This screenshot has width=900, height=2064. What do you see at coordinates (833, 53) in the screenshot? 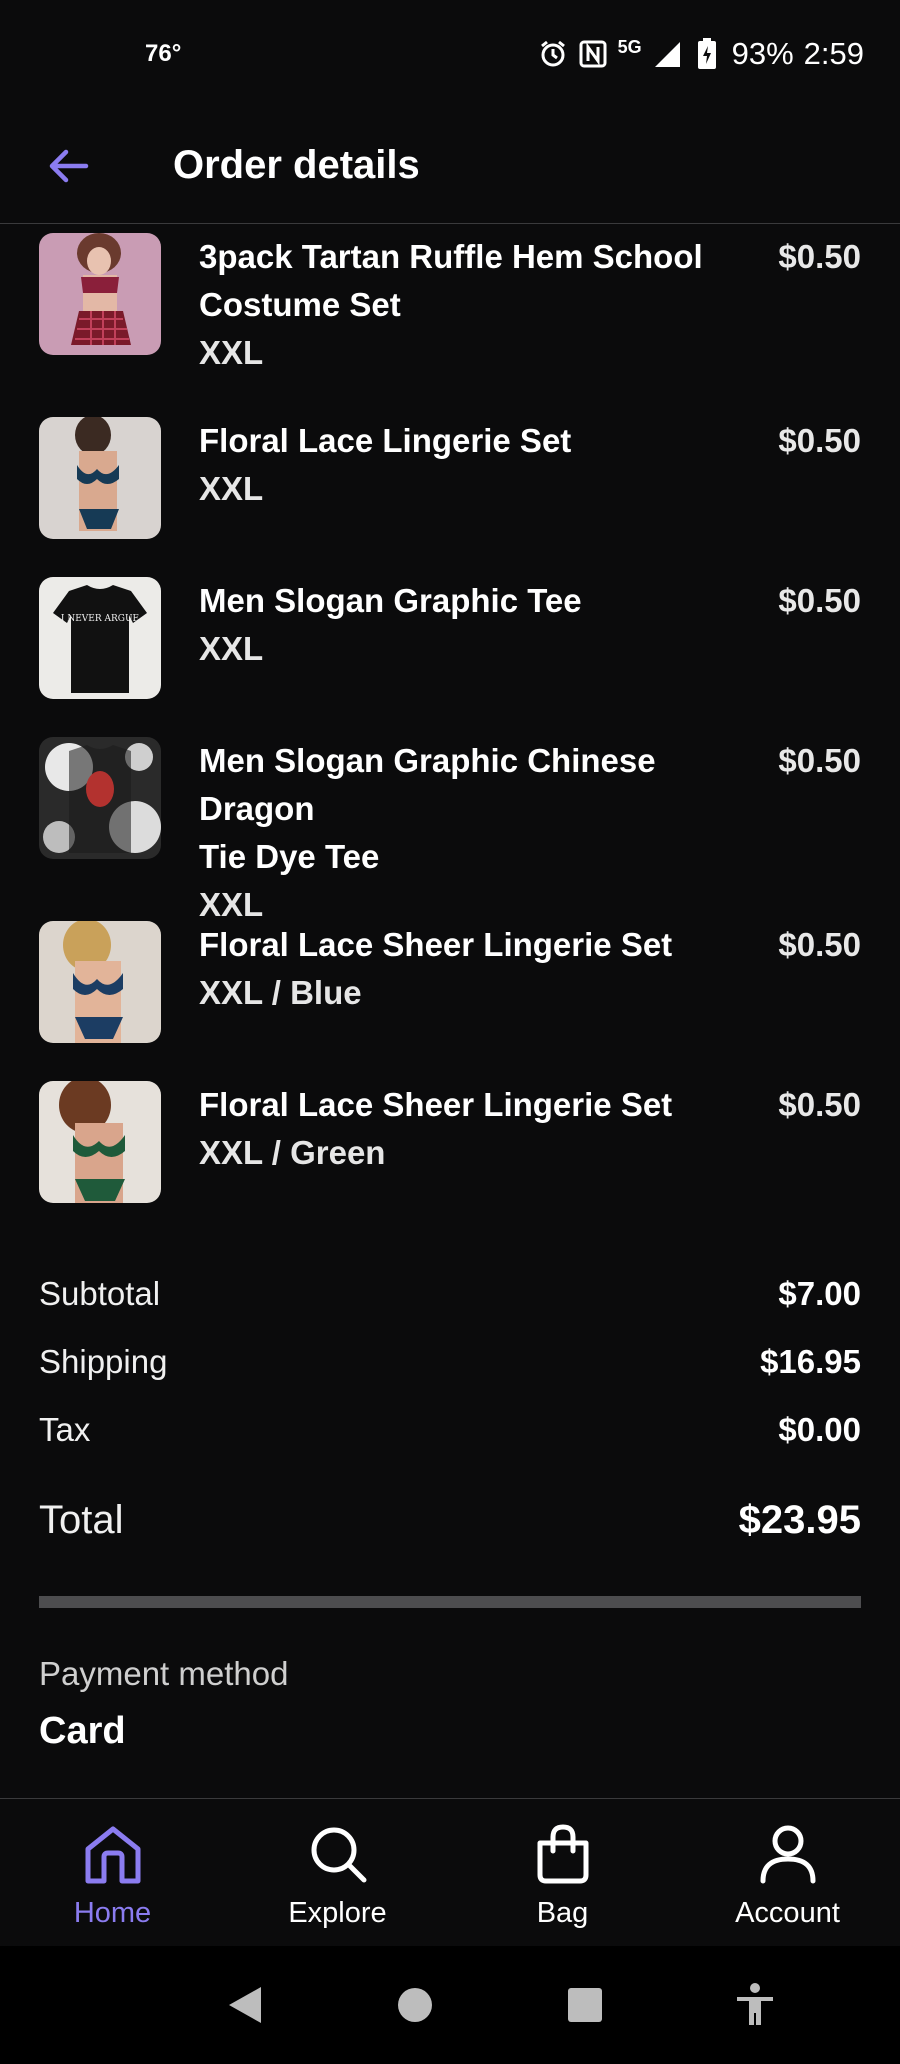
I see `clock-time: 2:59` at bounding box center [833, 53].